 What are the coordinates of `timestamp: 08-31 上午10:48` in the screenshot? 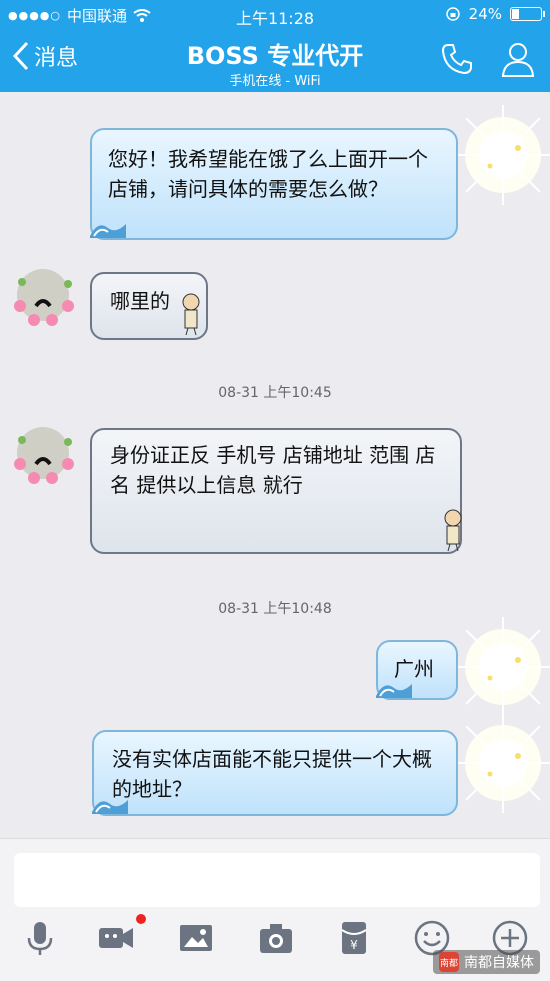 It's located at (275, 609).